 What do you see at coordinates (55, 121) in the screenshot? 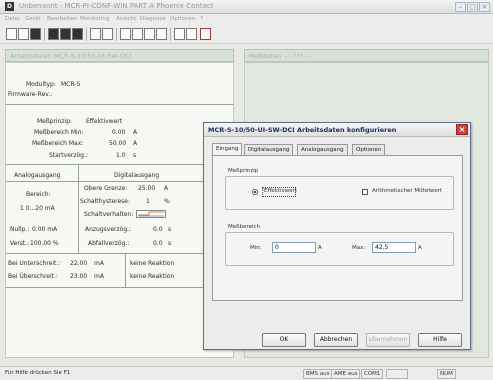
I see `measure-principle-label: Meßprinzip:` at bounding box center [55, 121].